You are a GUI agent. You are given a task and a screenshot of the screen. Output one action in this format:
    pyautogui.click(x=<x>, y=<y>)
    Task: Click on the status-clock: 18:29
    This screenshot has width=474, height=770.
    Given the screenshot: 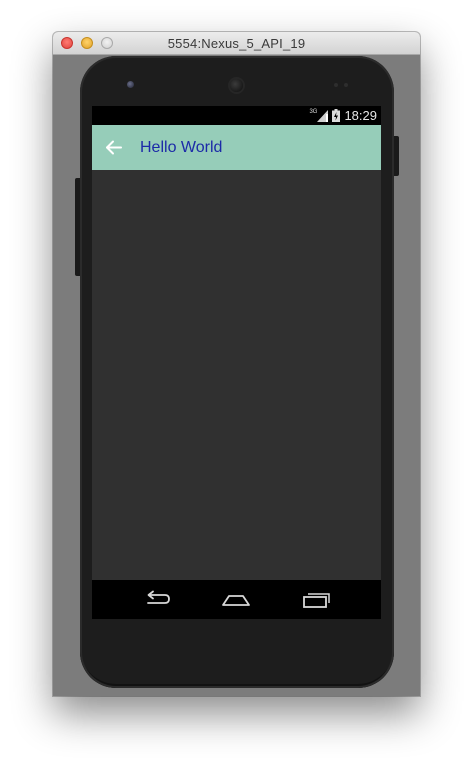 What is the action you would take?
    pyautogui.click(x=360, y=115)
    